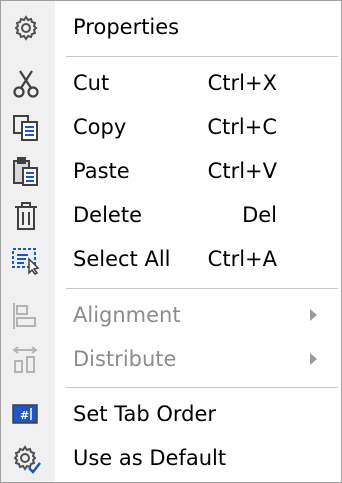  I want to click on menu-item-use-as-default: Use as Default, so click(171, 458).